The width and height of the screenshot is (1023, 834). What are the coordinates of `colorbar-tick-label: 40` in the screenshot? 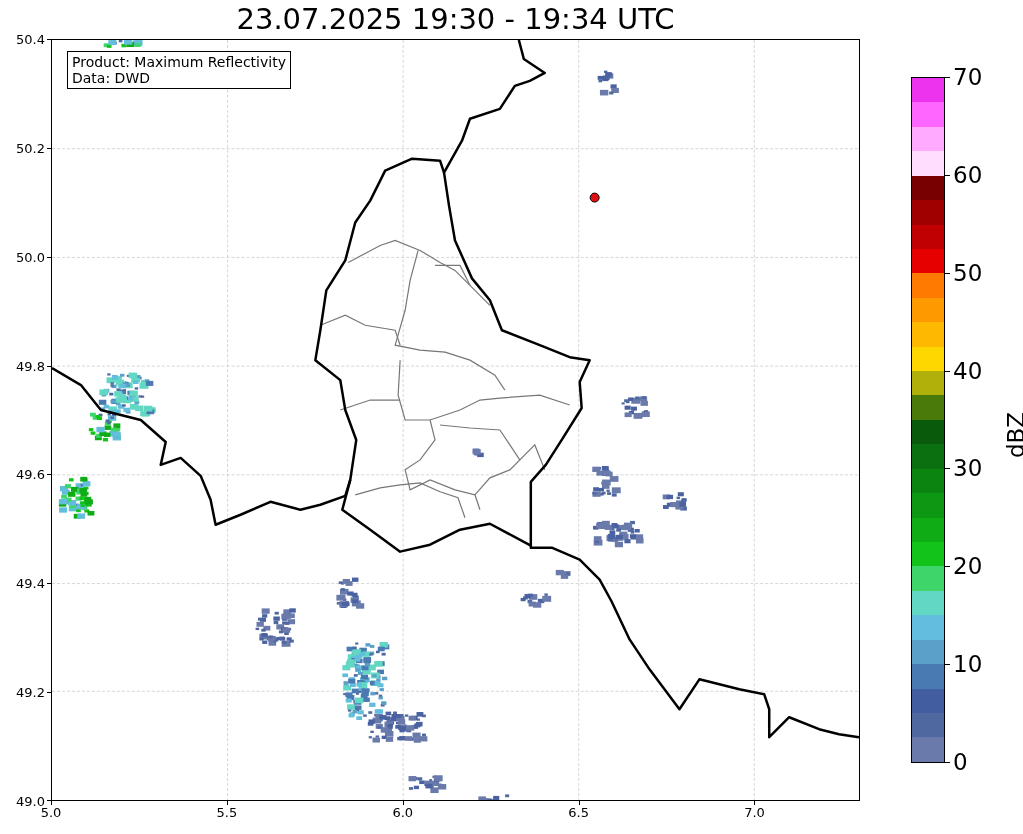 It's located at (968, 370).